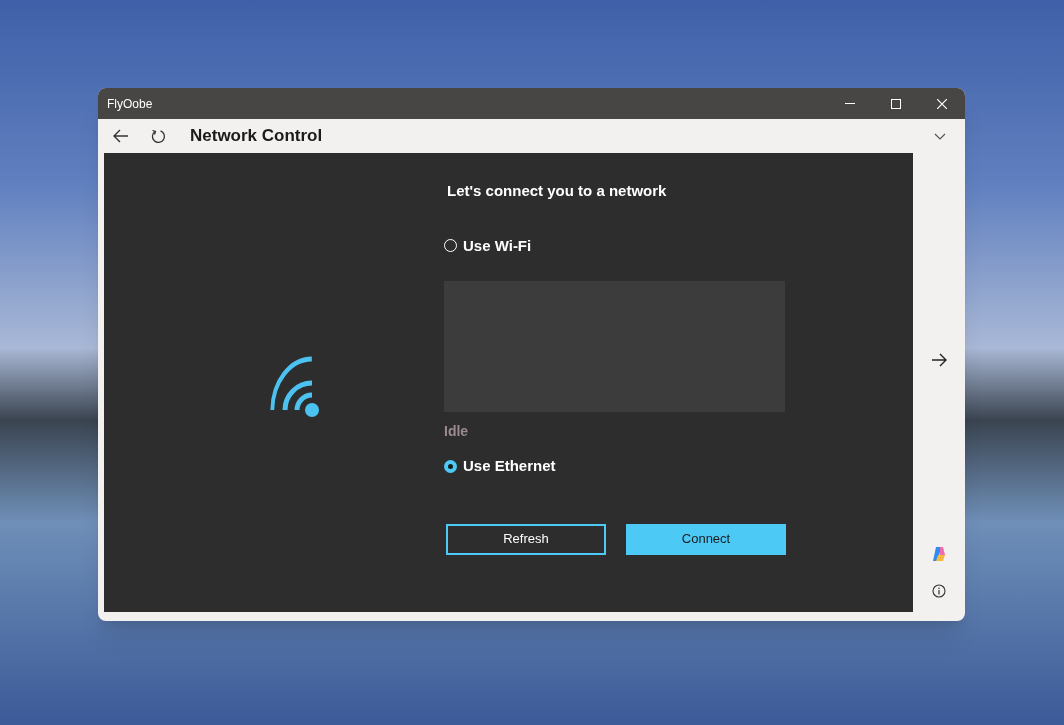 Image resolution: width=1064 pixels, height=725 pixels. I want to click on radio-option: Use Wi-Fi, so click(488, 245).